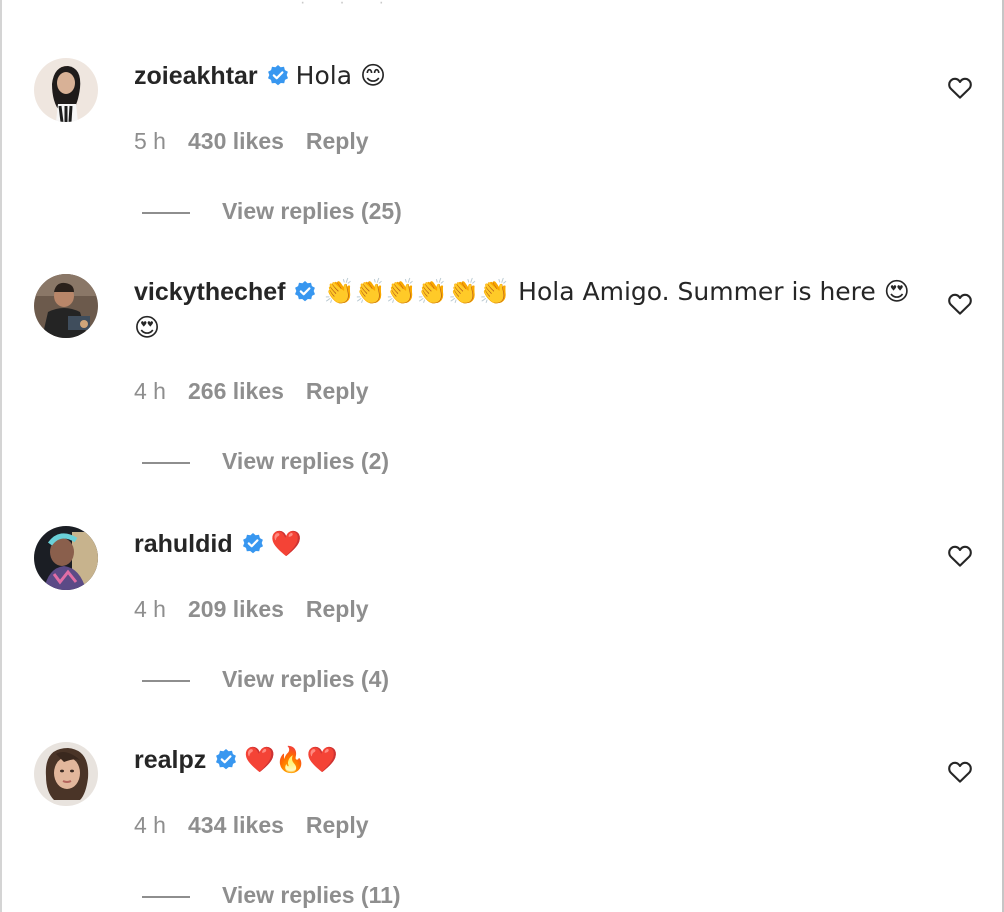  I want to click on likes-count: 266 likes, so click(236, 391).